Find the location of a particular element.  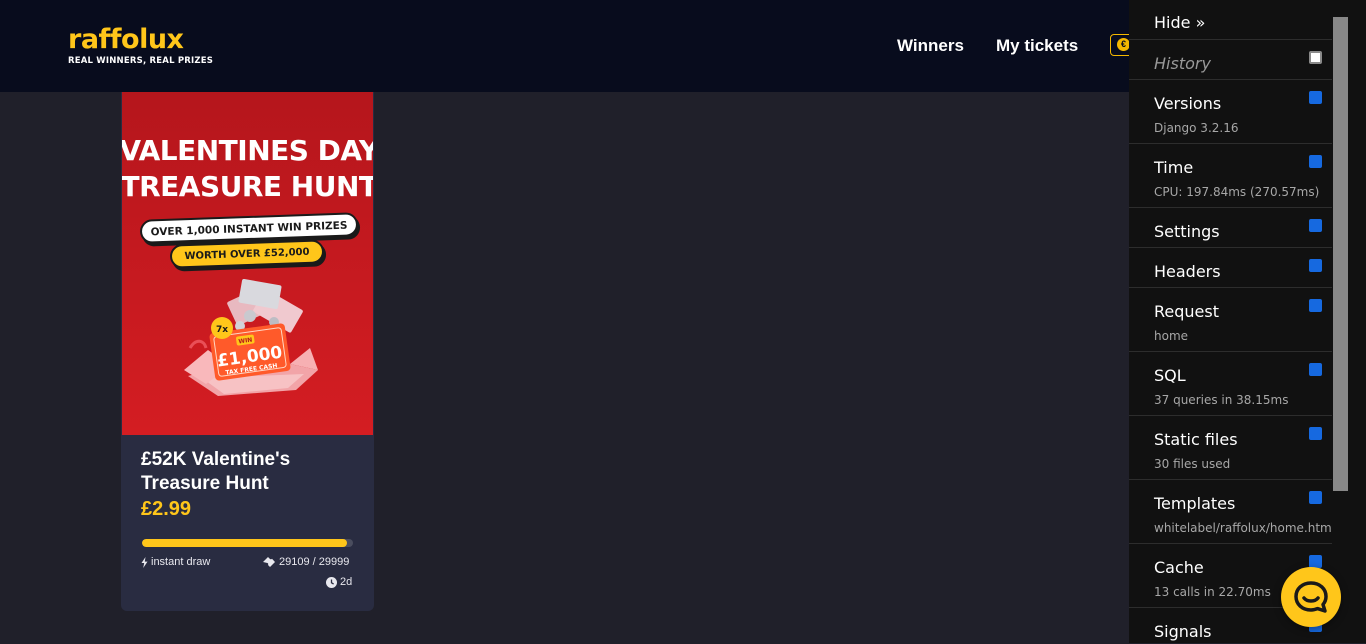

chat-bubble-icon is located at coordinates (1311, 597).